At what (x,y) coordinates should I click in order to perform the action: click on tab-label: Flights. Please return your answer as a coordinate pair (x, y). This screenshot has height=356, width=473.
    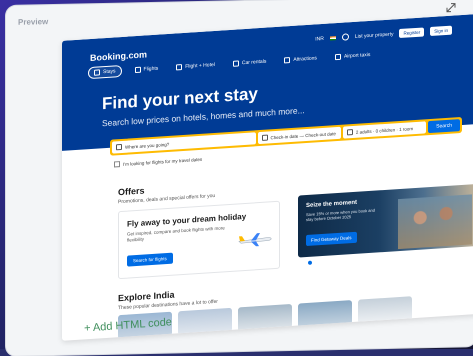
    Looking at the image, I should click on (151, 69).